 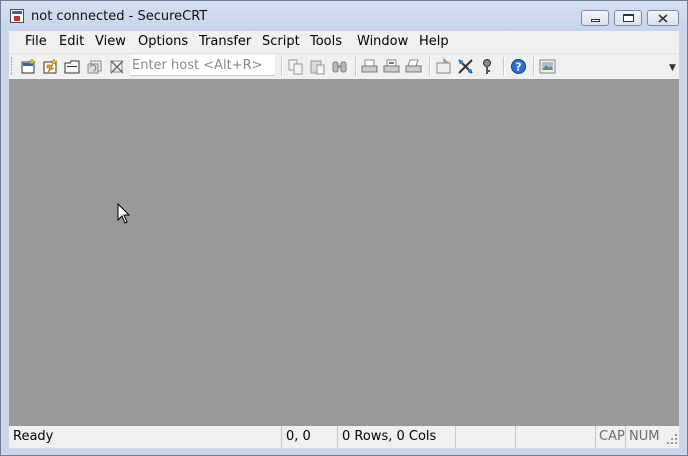 I want to click on status-num-lock: NUM, so click(x=644, y=437).